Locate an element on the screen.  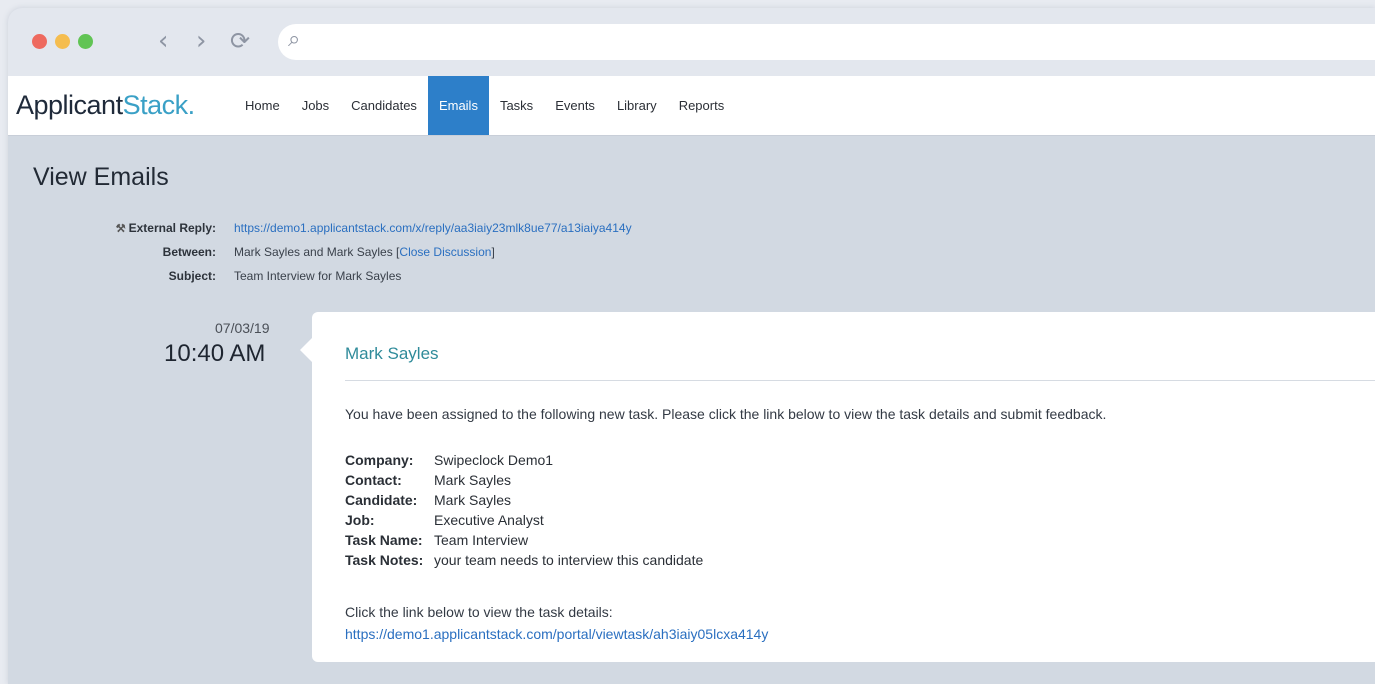
message-sender: Mark Sayles is located at coordinates (392, 353).